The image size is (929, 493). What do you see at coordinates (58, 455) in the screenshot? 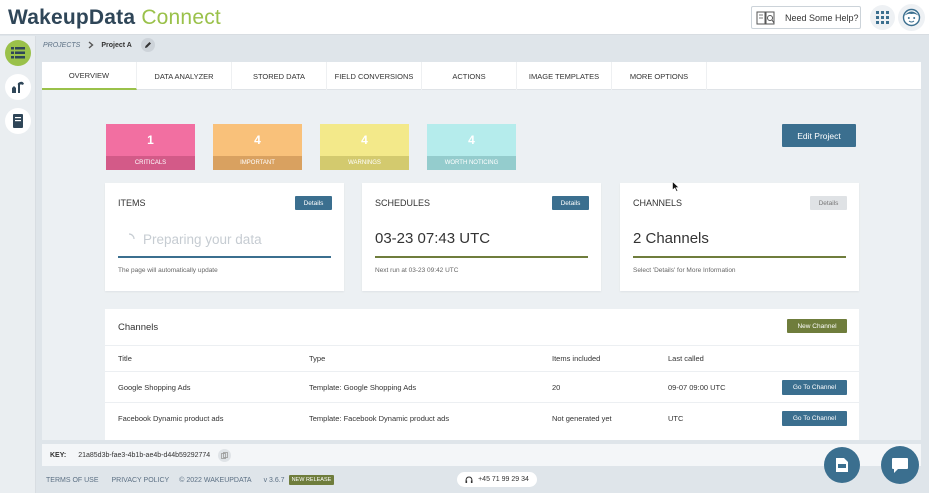
I see `key-label: KEY:` at bounding box center [58, 455].